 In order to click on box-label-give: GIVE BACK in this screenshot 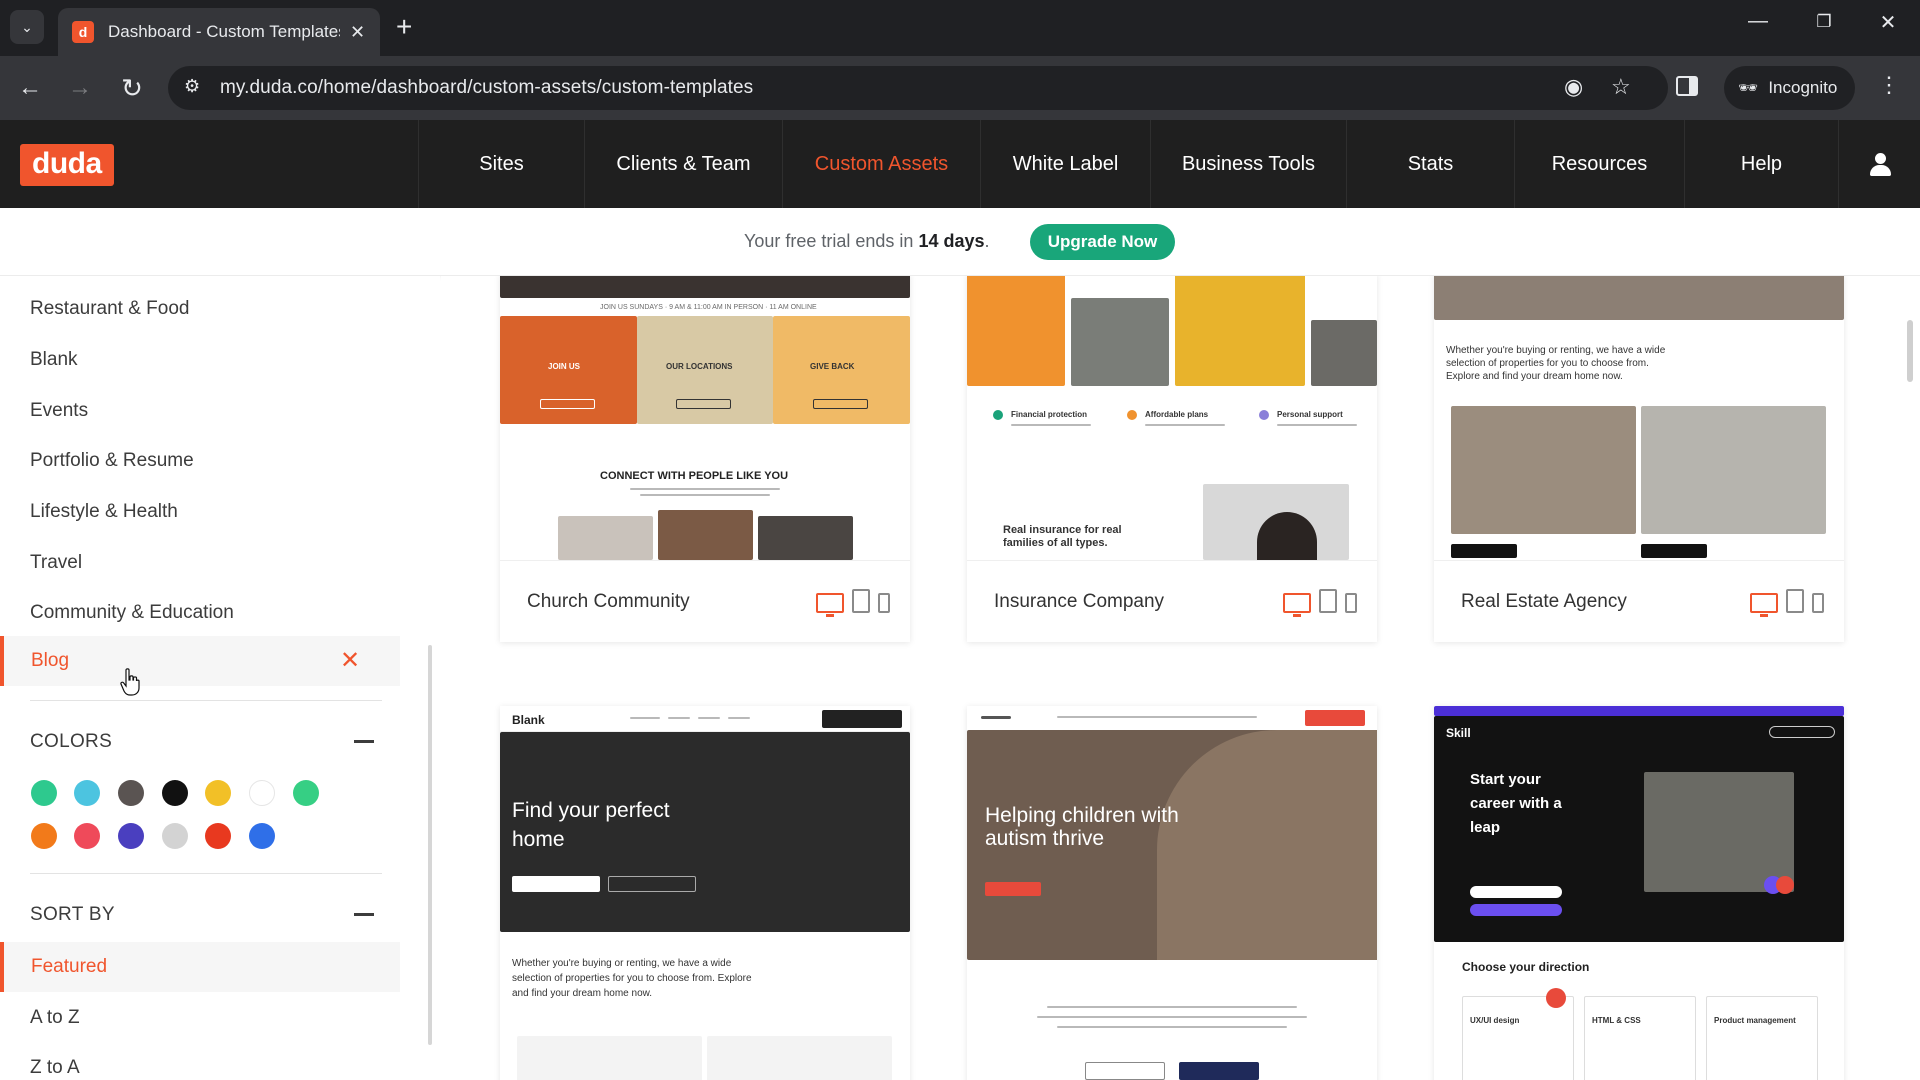, I will do `click(832, 366)`.